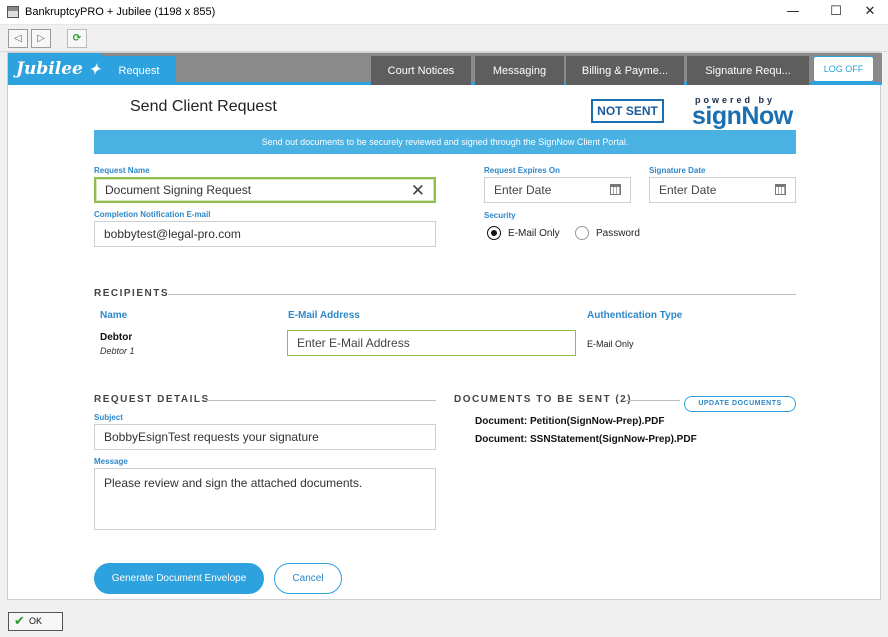 The width and height of the screenshot is (888, 637). I want to click on recipients-section-title: RECIPIENTS, so click(132, 293).